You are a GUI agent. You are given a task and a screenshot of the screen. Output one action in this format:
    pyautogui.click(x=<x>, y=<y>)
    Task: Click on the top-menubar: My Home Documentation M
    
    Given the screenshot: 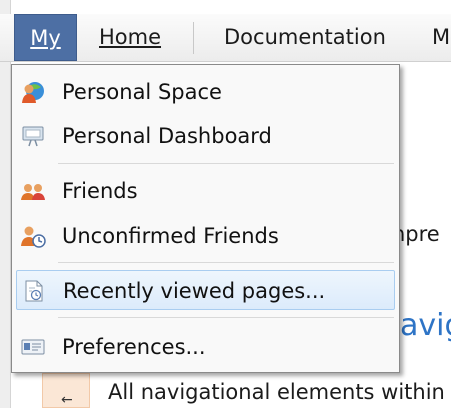 What is the action you would take?
    pyautogui.click(x=225, y=38)
    